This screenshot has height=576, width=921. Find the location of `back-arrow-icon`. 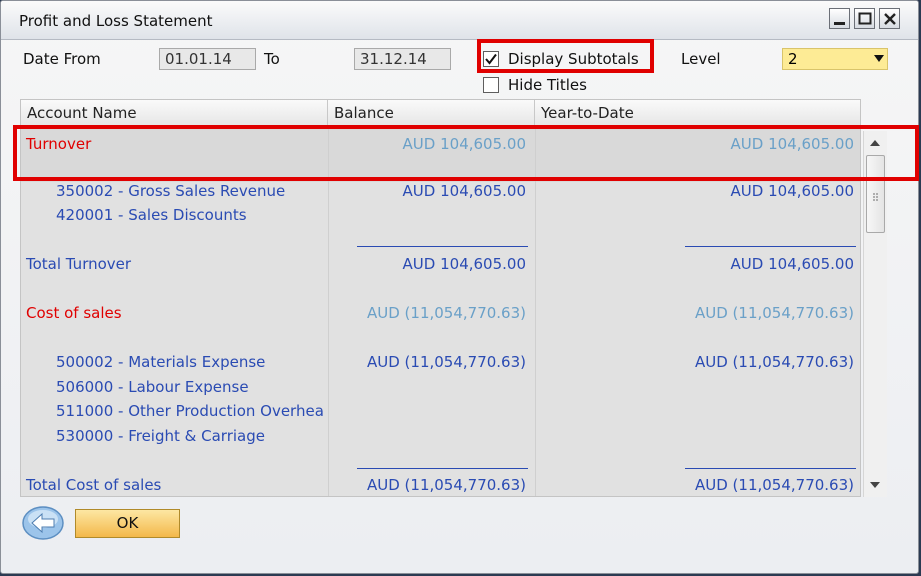

back-arrow-icon is located at coordinates (43, 523).